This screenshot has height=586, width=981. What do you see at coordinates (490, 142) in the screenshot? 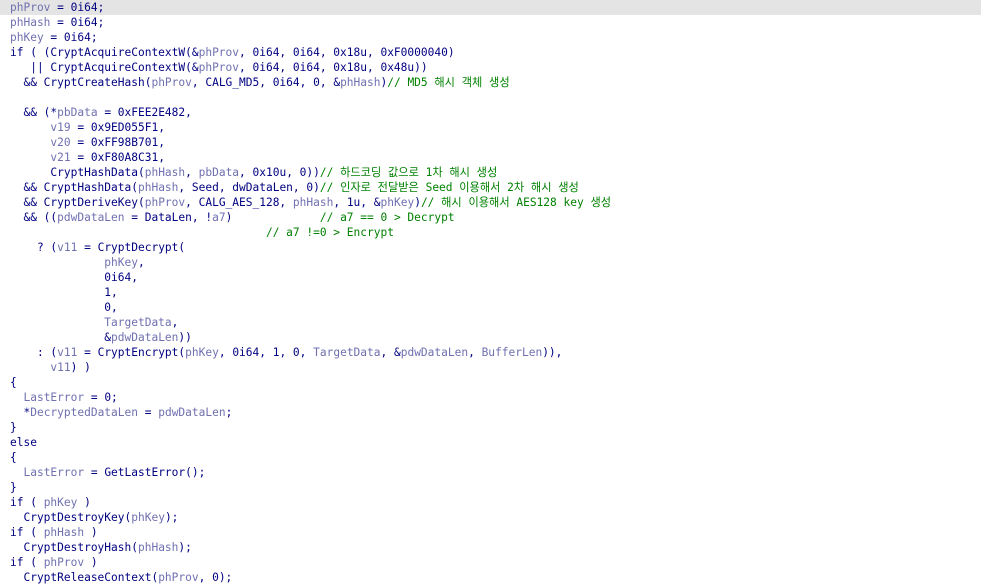
I see `code-line: v20 = 0xFF98B701,` at bounding box center [490, 142].